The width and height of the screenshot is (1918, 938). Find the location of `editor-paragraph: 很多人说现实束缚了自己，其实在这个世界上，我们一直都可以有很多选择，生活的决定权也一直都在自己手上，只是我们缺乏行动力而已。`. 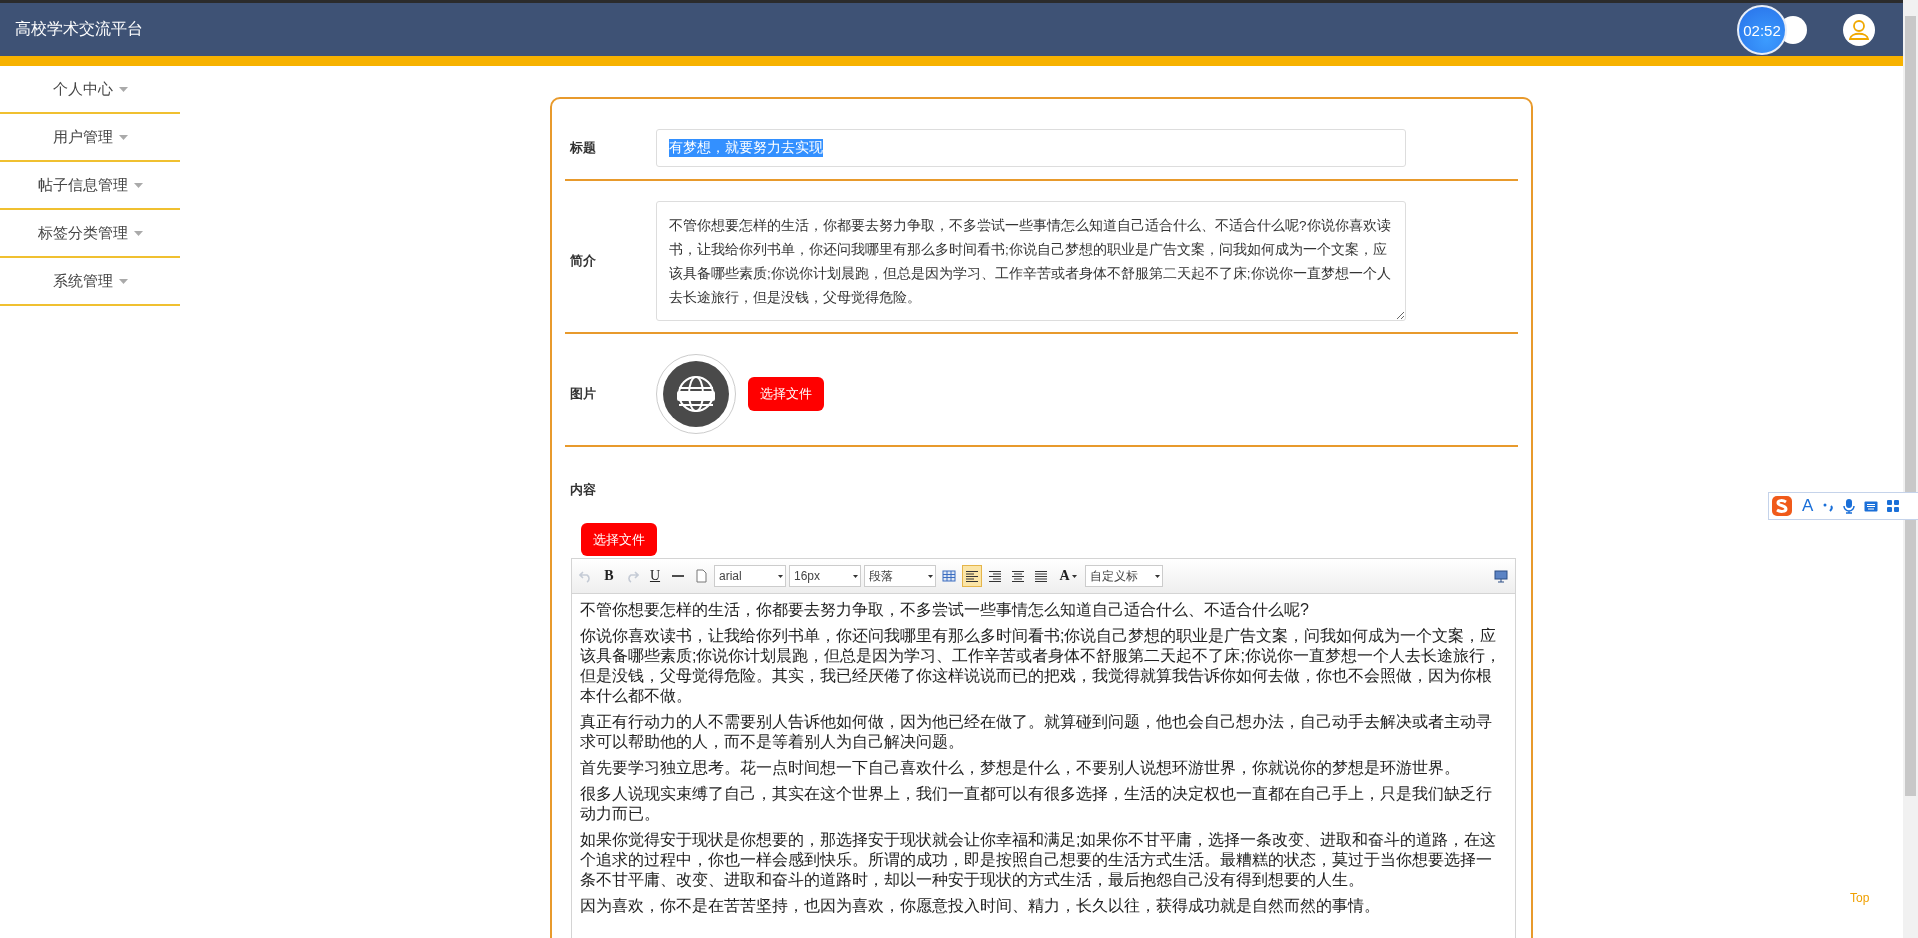

editor-paragraph: 很多人说现实束缚了自己，其实在这个世界上，我们一直都可以有很多选择，生活的决定权也一直都在自己手上，只是我们缺乏行动力而已。 is located at coordinates (1036, 804).